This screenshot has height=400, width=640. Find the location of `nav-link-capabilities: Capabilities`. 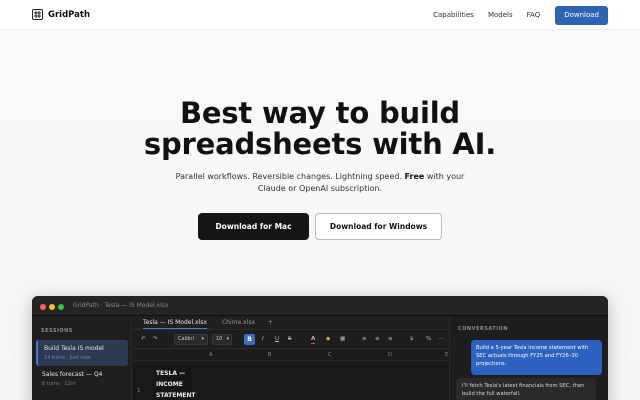

nav-link-capabilities: Capabilities is located at coordinates (453, 15).